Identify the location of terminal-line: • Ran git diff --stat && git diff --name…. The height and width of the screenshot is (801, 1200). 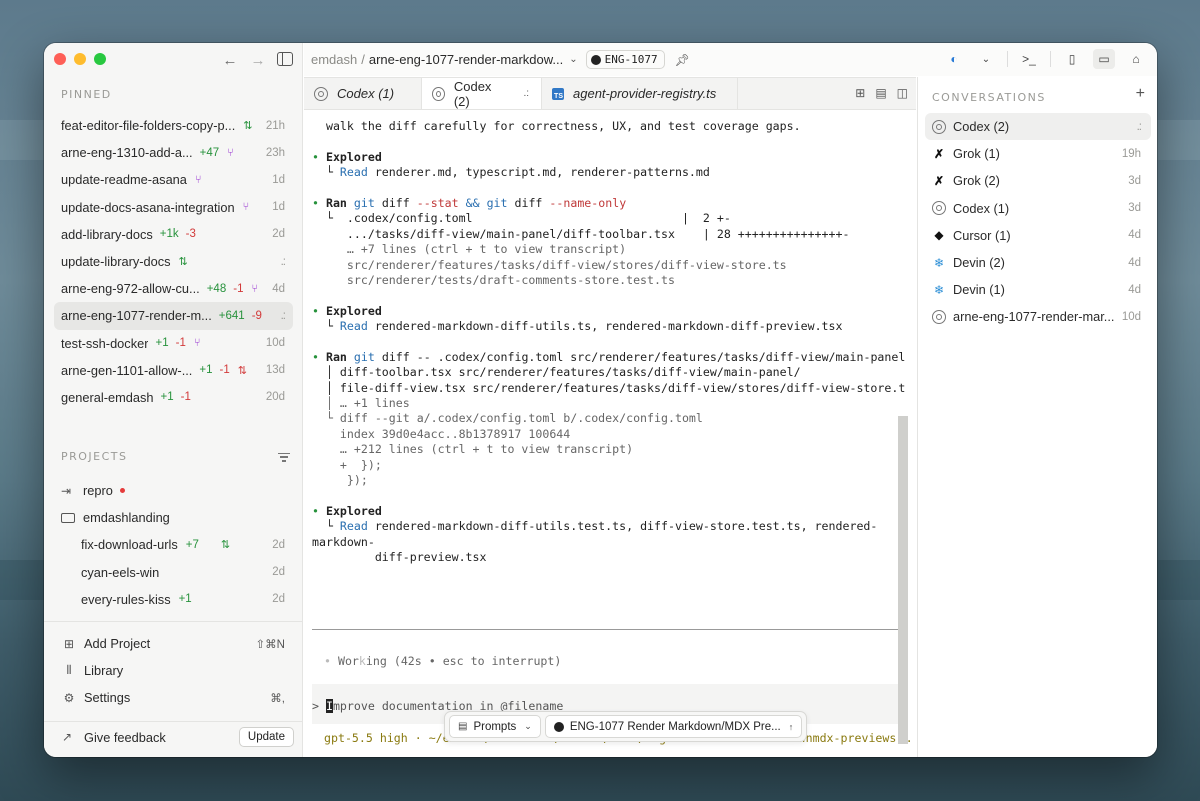
(609, 203).